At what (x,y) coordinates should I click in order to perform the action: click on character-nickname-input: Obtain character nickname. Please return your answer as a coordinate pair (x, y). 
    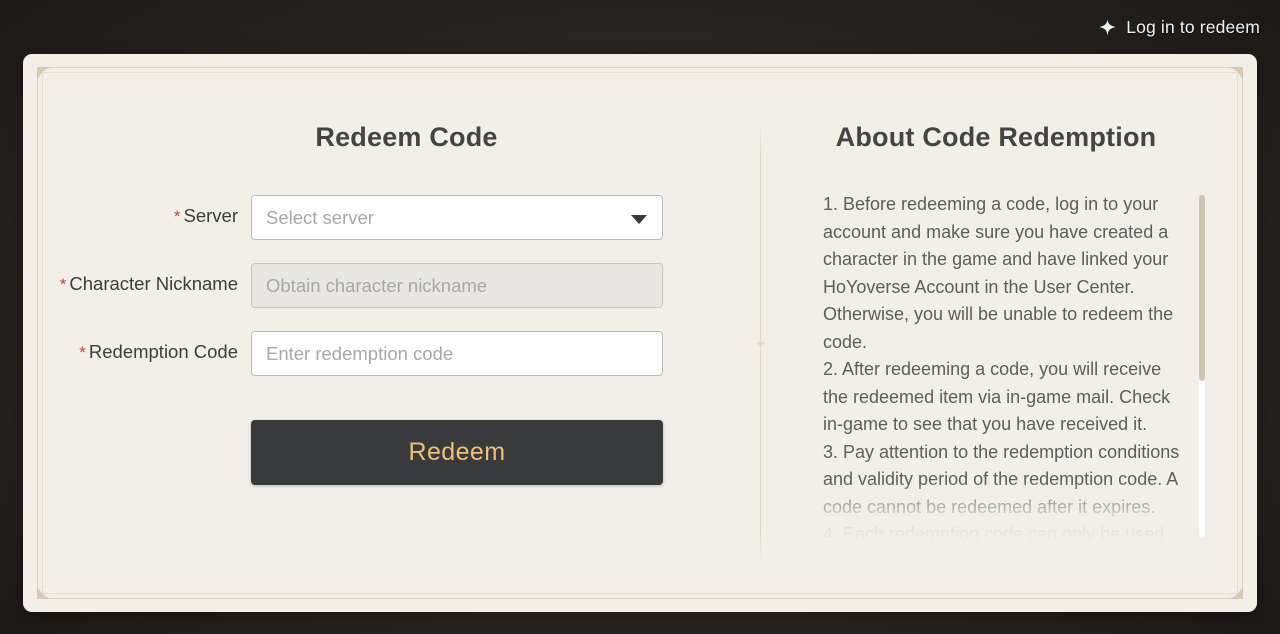
    Looking at the image, I should click on (457, 285).